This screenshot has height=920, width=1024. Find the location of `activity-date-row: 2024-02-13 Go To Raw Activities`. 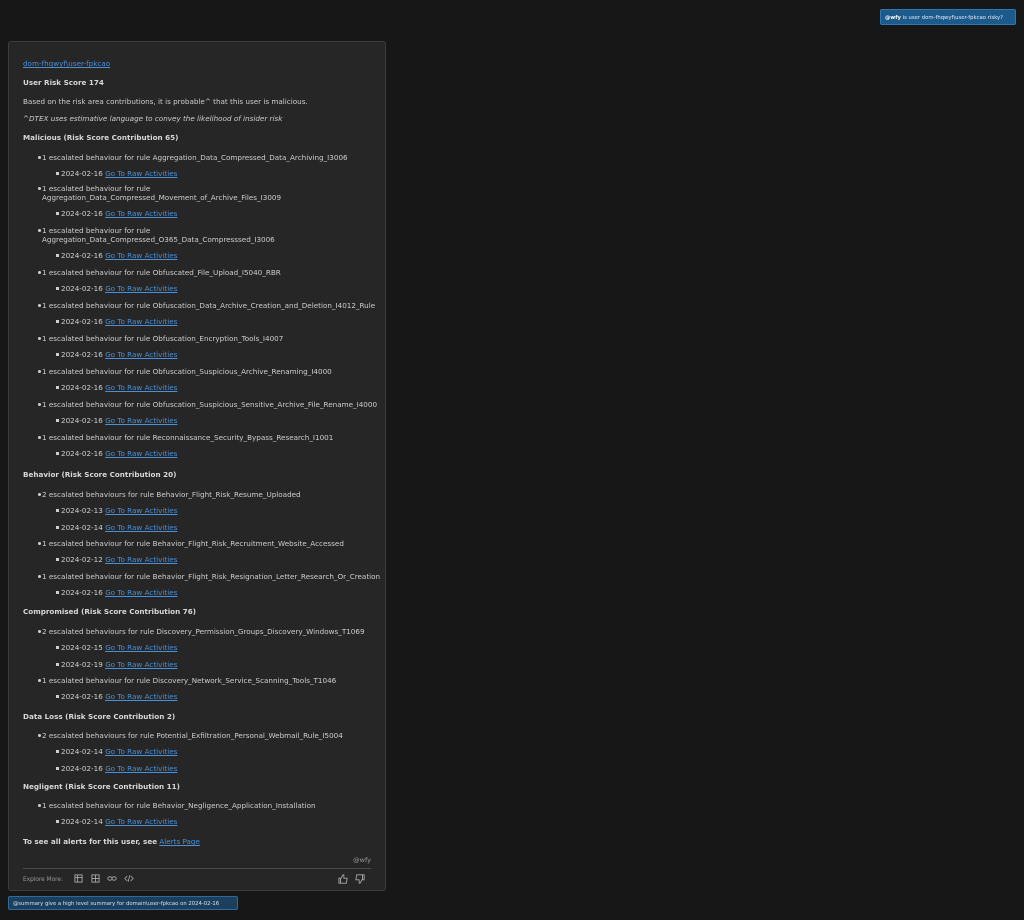

activity-date-row: 2024-02-13 Go To Raw Activities is located at coordinates (119, 510).